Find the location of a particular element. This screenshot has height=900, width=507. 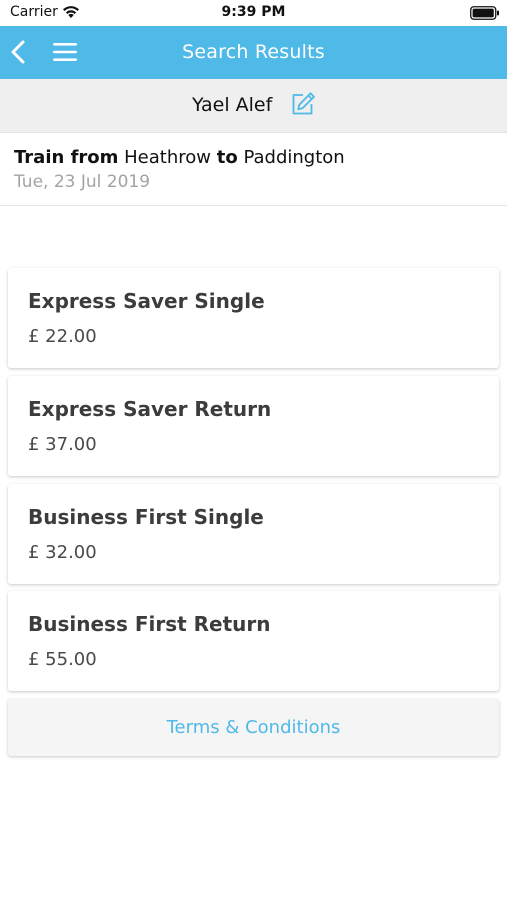

page-title: Search Results is located at coordinates (253, 52).